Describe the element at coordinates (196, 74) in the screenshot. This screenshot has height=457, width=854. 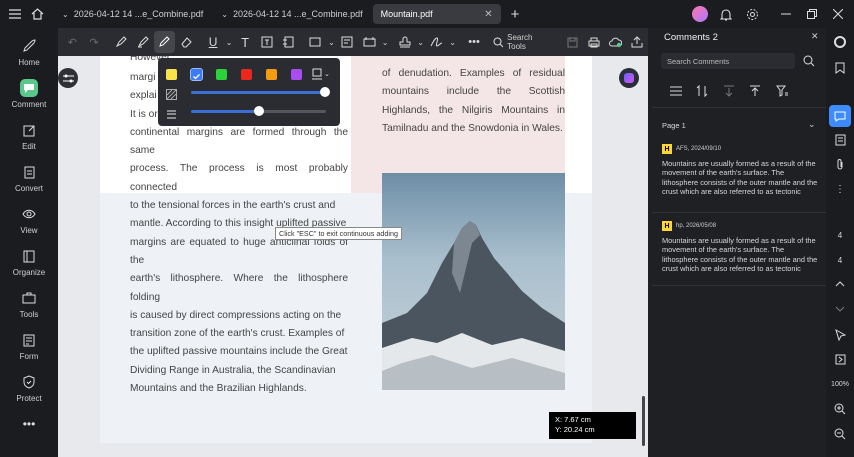
I see `color-swatch-blue` at that location.